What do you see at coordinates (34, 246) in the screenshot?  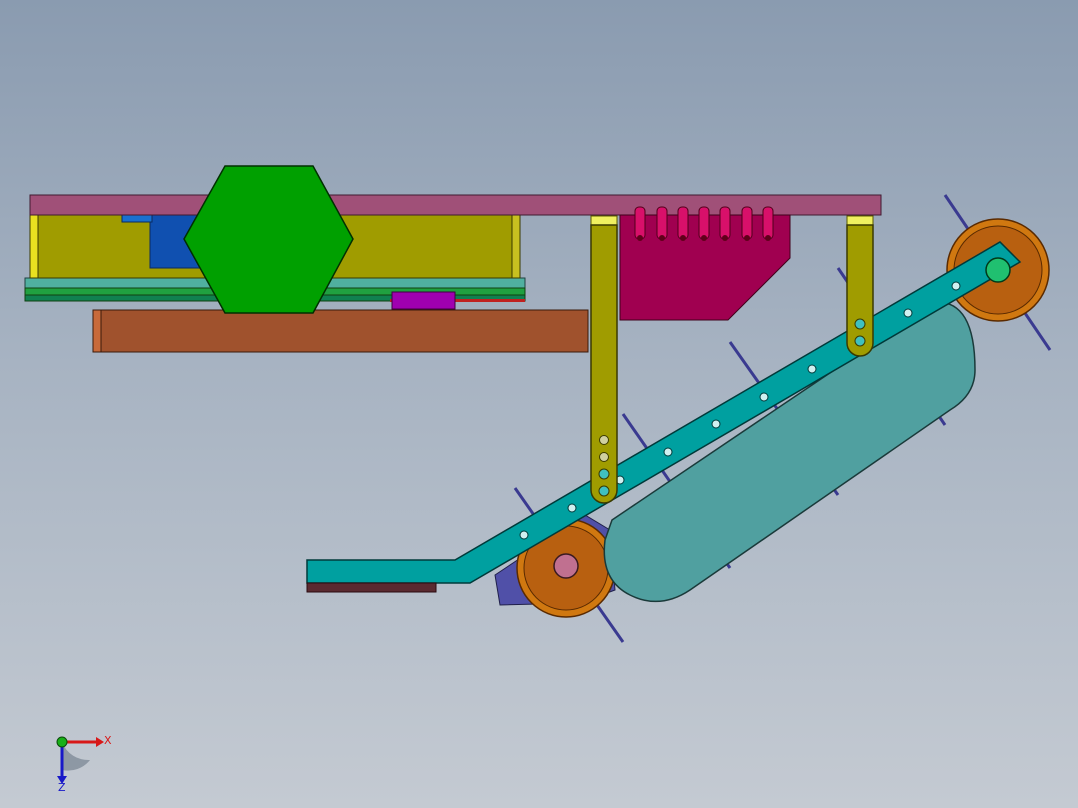 I see `housing-left-edge` at bounding box center [34, 246].